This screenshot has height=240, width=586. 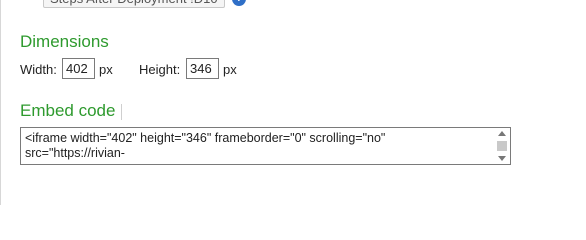 I want to click on height-label: Height:, so click(x=160, y=69).